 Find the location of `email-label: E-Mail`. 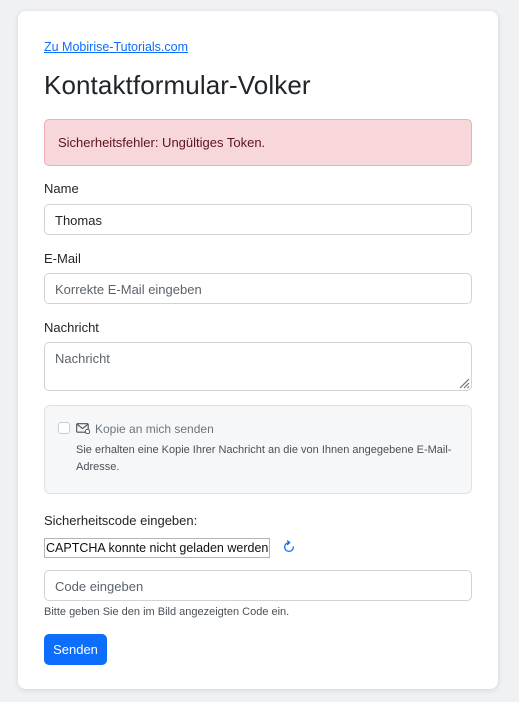

email-label: E-Mail is located at coordinates (62, 258).